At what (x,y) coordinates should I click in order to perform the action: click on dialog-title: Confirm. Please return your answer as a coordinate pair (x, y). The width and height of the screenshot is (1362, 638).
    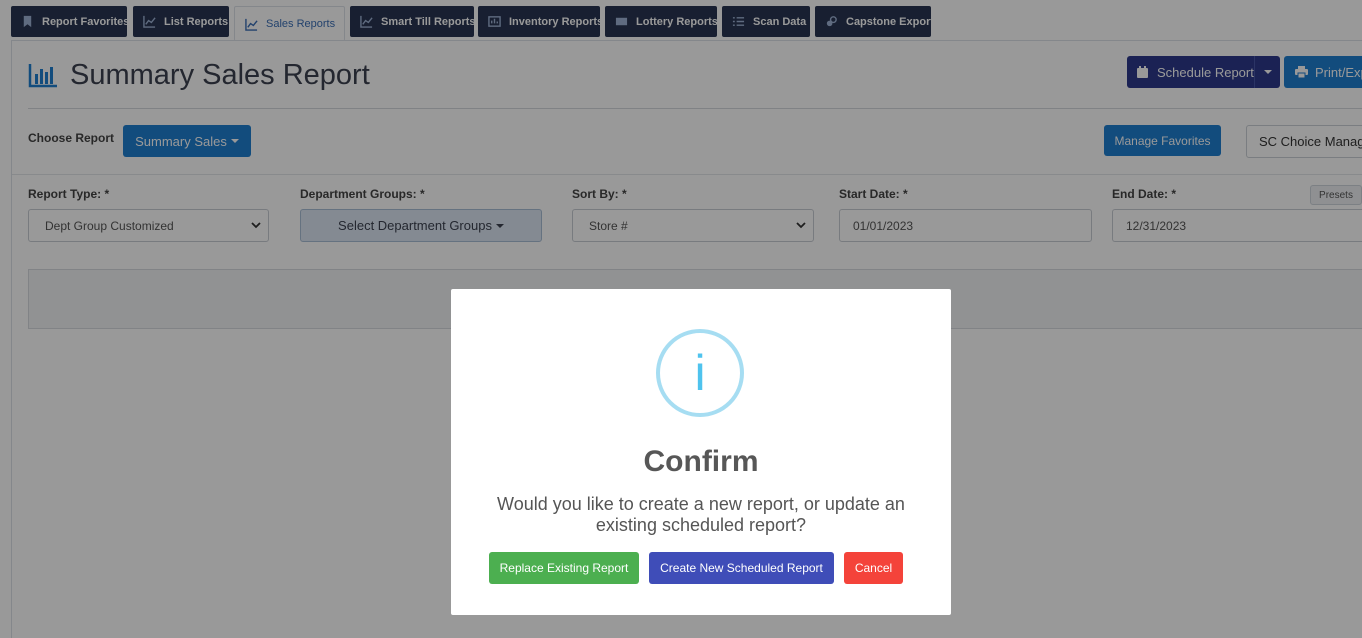
    Looking at the image, I should click on (701, 461).